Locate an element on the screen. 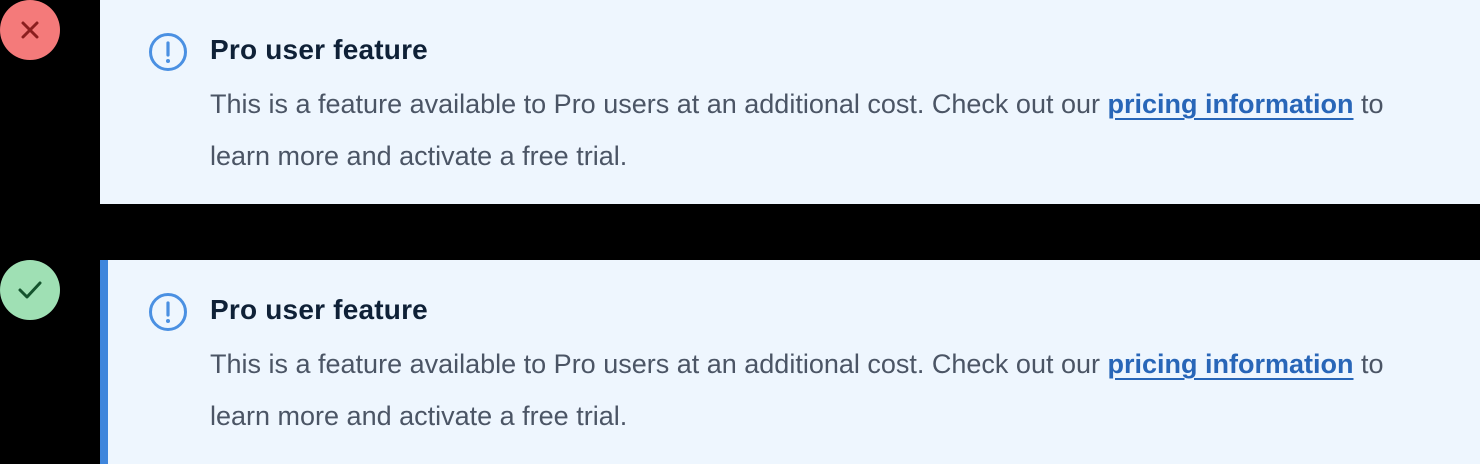 This screenshot has width=1480, height=464. x-icon is located at coordinates (30, 30).